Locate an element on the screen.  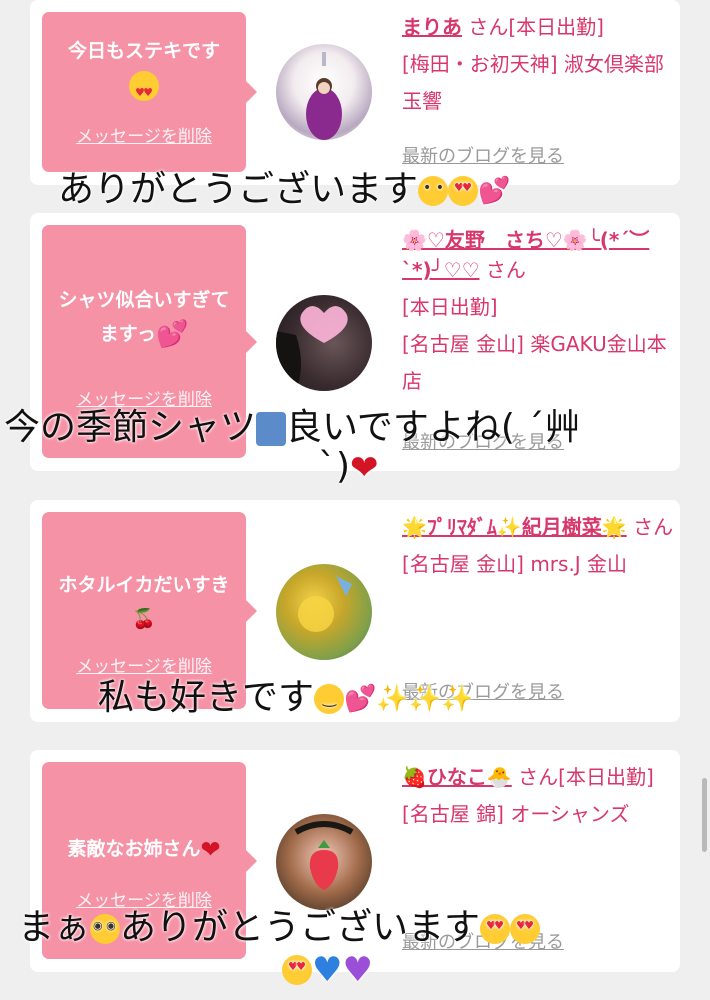
cast-name-row: 🌟ﾌﾟﾘﾏﾀﾞﾑ✨紀月樹菜🌟 さん is located at coordinates (538, 527).